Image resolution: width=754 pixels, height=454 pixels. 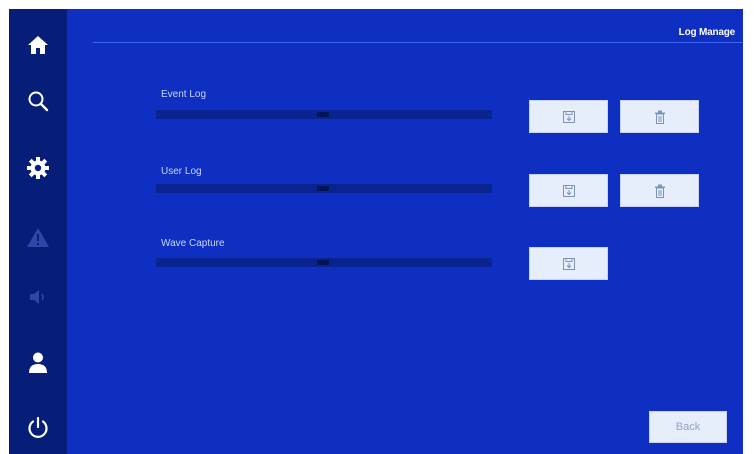 I want to click on event-log-delete-button, so click(x=659, y=116).